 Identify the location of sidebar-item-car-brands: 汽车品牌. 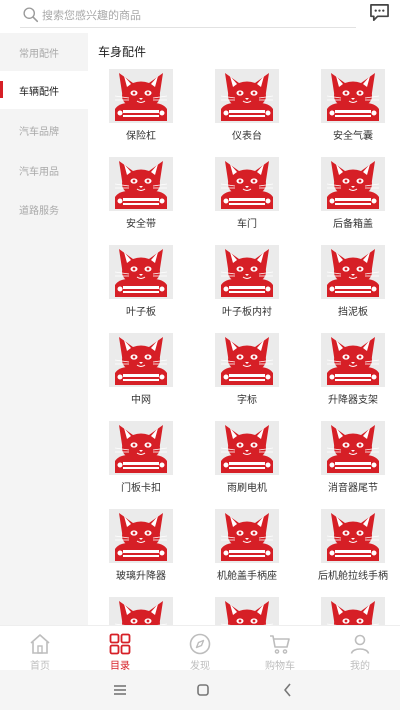
(44, 130).